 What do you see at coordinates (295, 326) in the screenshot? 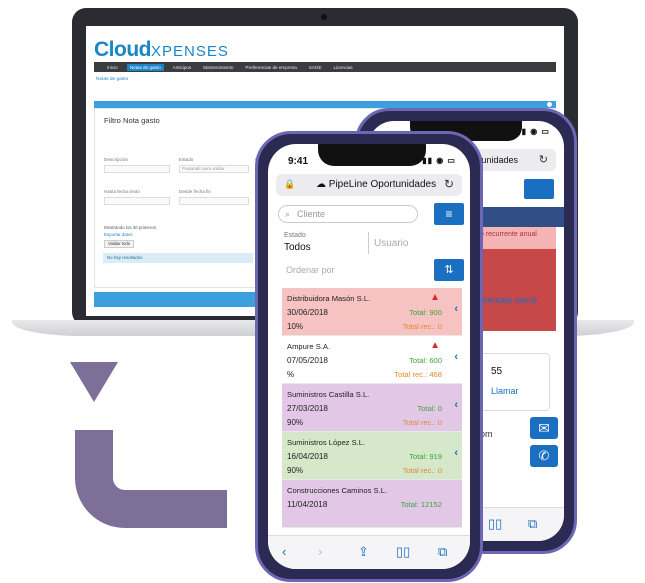
I see `item-percent: 10%` at bounding box center [295, 326].